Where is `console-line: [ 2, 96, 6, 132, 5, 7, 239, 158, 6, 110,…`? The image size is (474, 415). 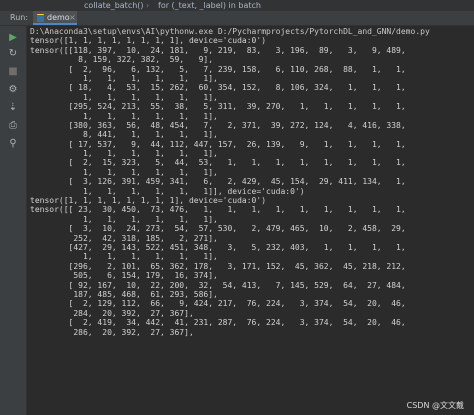 console-line: [ 2, 96, 6, 132, 5, 7, 239, 158, 6, 110,… is located at coordinates (218, 69).